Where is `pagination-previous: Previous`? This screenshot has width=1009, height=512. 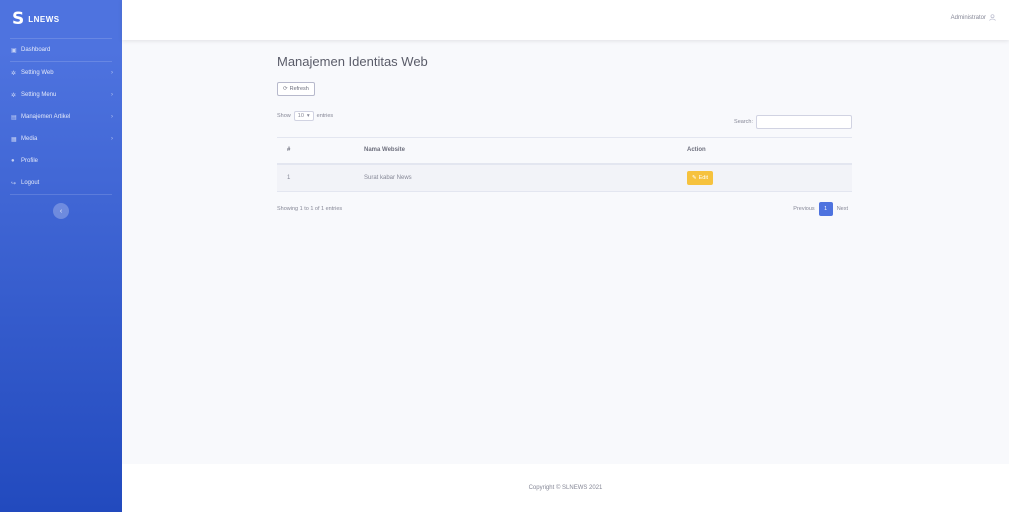 pagination-previous: Previous is located at coordinates (803, 209).